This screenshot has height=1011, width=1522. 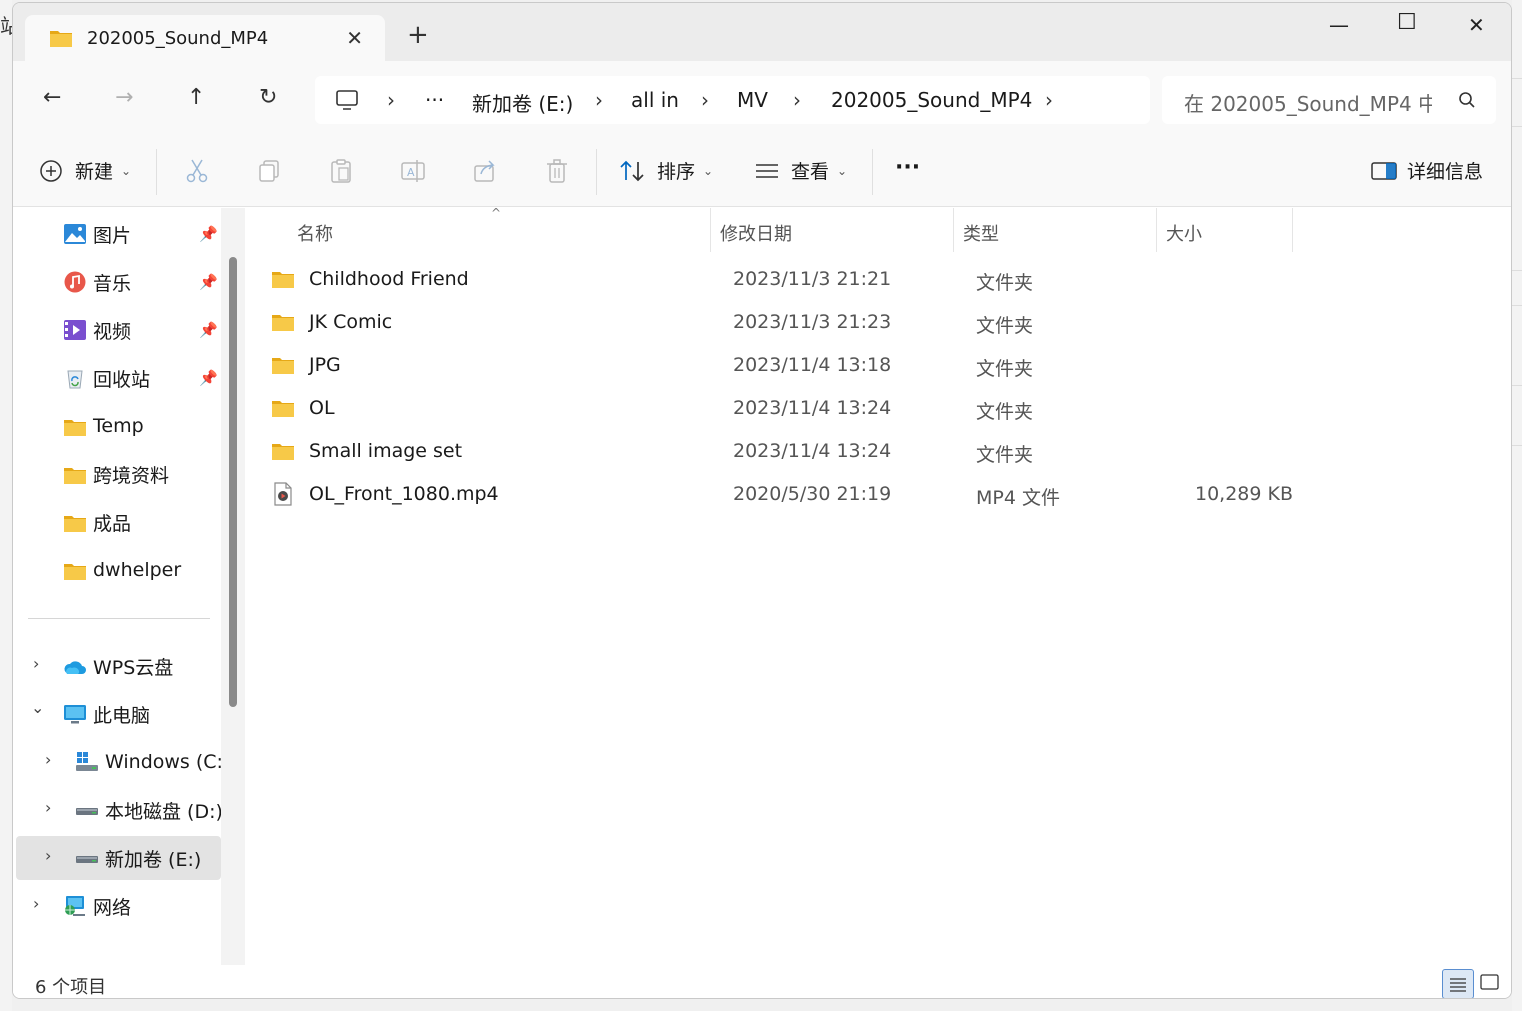 I want to click on sidebar-divider, so click(x=119, y=618).